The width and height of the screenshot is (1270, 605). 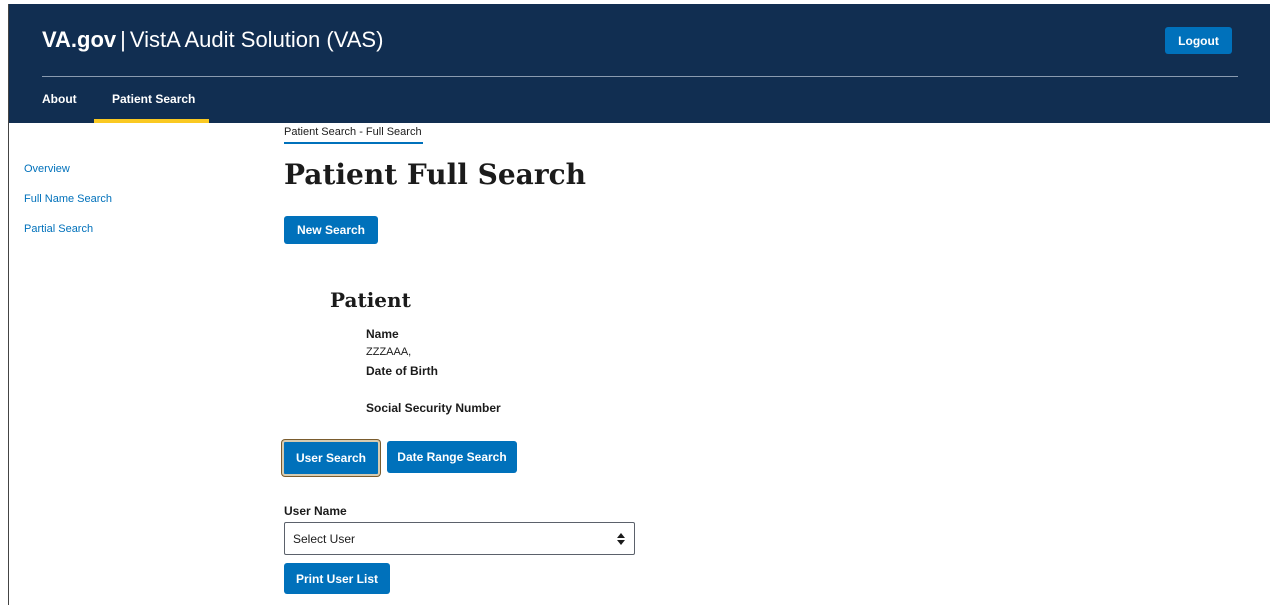 I want to click on patient-ssn-label: Social Security Number, so click(x=433, y=408).